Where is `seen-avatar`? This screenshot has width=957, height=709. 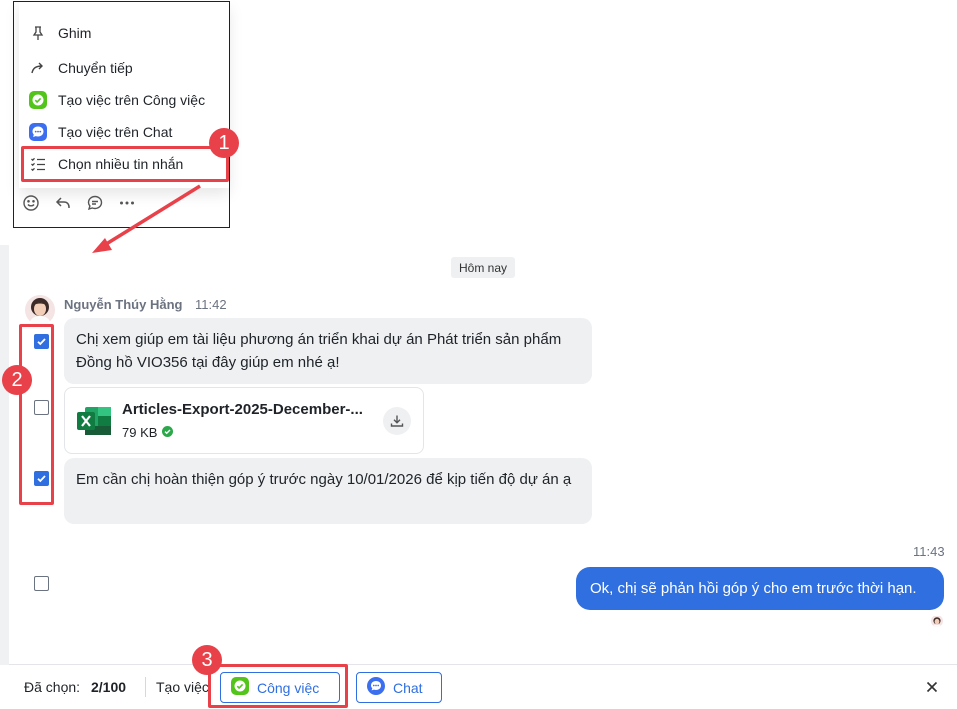
seen-avatar is located at coordinates (937, 621).